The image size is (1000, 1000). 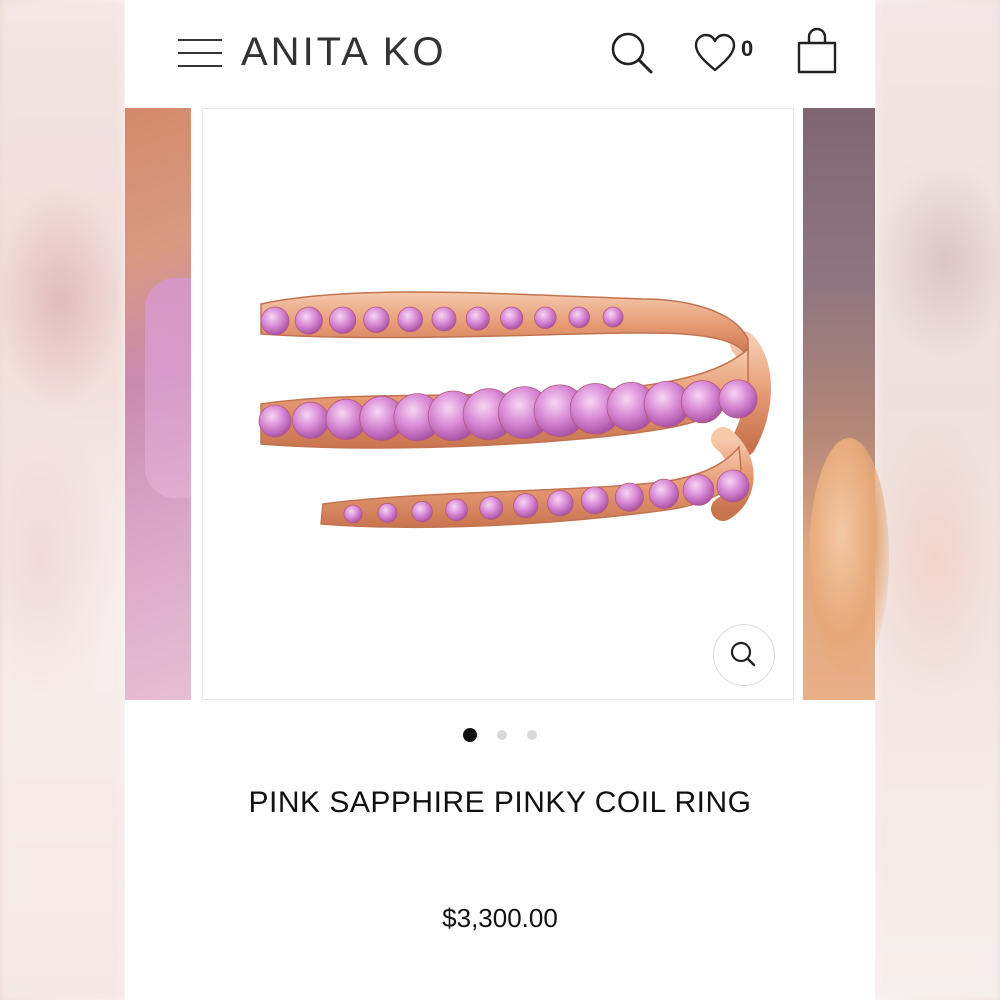 I want to click on zoom-button, so click(x=744, y=655).